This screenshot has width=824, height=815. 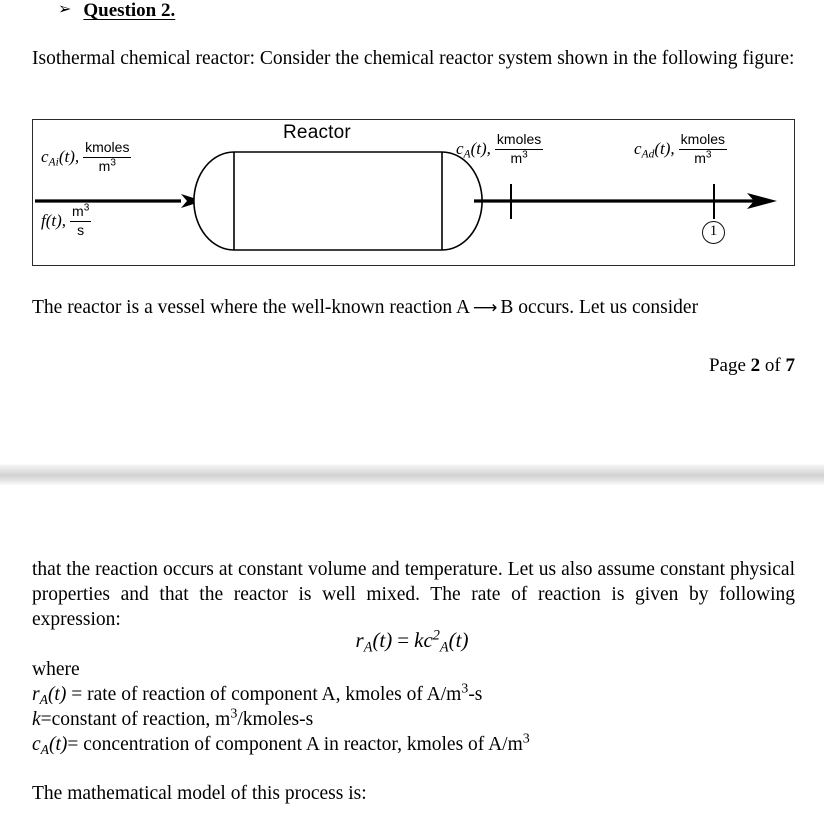 I want to click on definition-rate-symbol: rA(t), so click(x=49, y=695).